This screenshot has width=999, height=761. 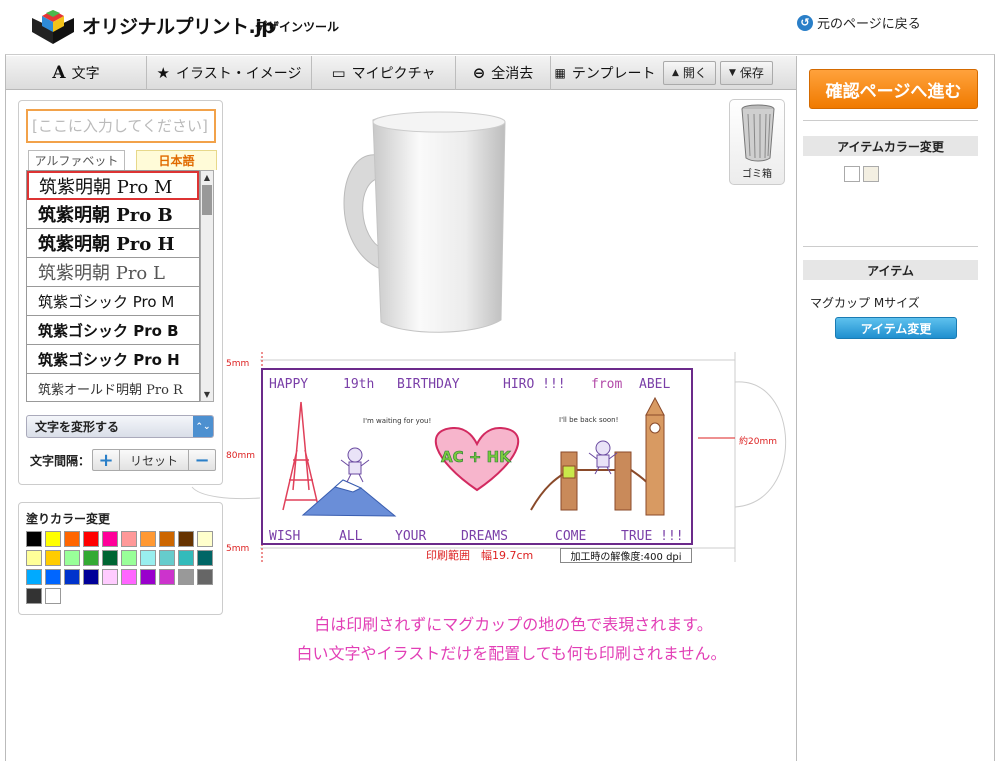 I want to click on design-top-word-5: ABEL, so click(x=654, y=384).